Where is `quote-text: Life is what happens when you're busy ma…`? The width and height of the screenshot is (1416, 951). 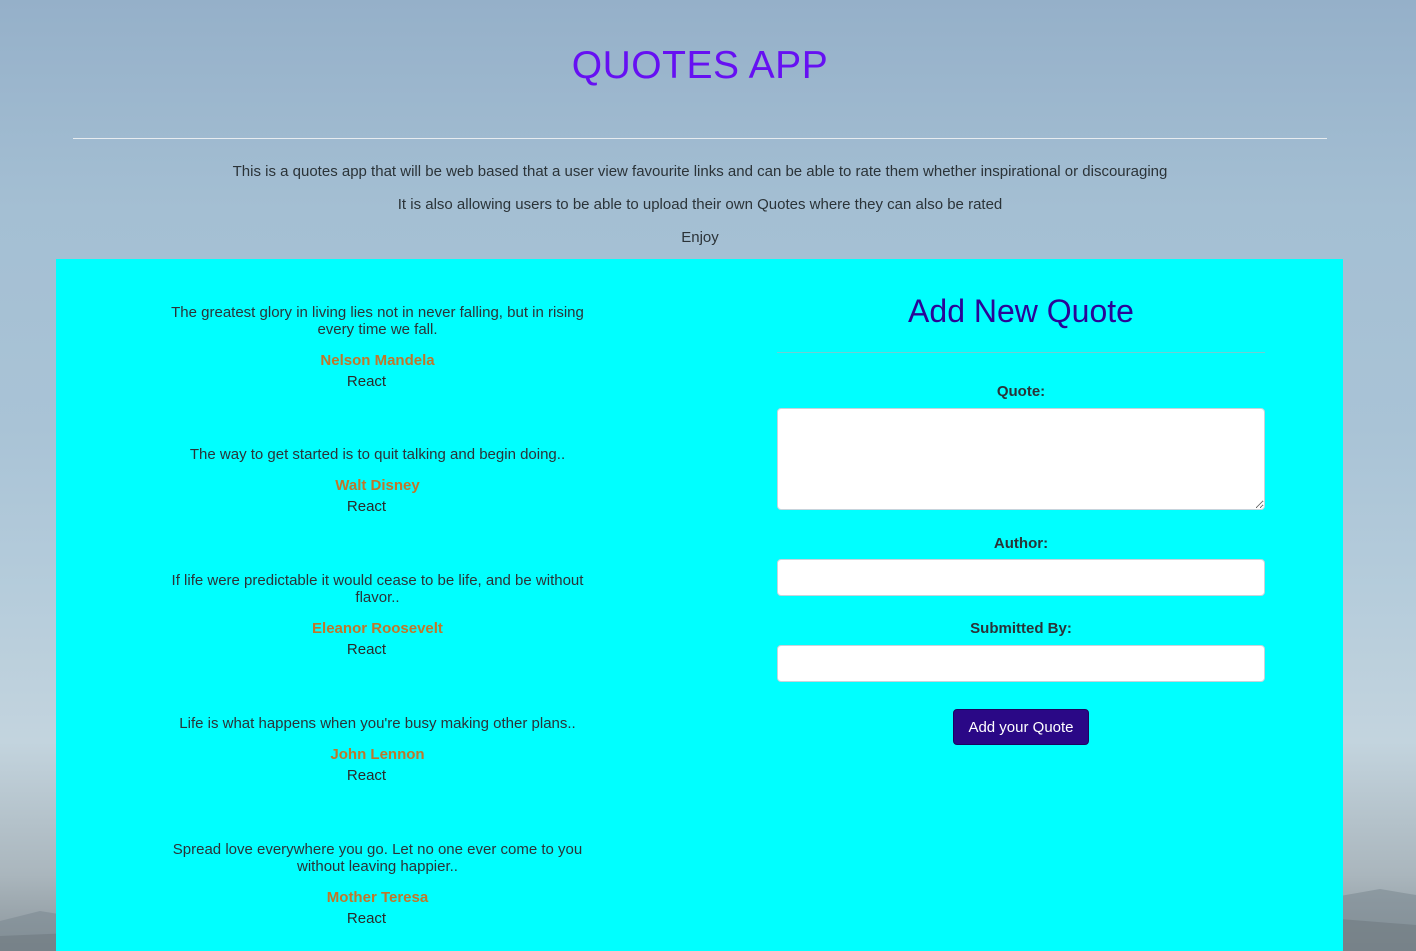 quote-text: Life is what happens when you're busy ma… is located at coordinates (377, 723).